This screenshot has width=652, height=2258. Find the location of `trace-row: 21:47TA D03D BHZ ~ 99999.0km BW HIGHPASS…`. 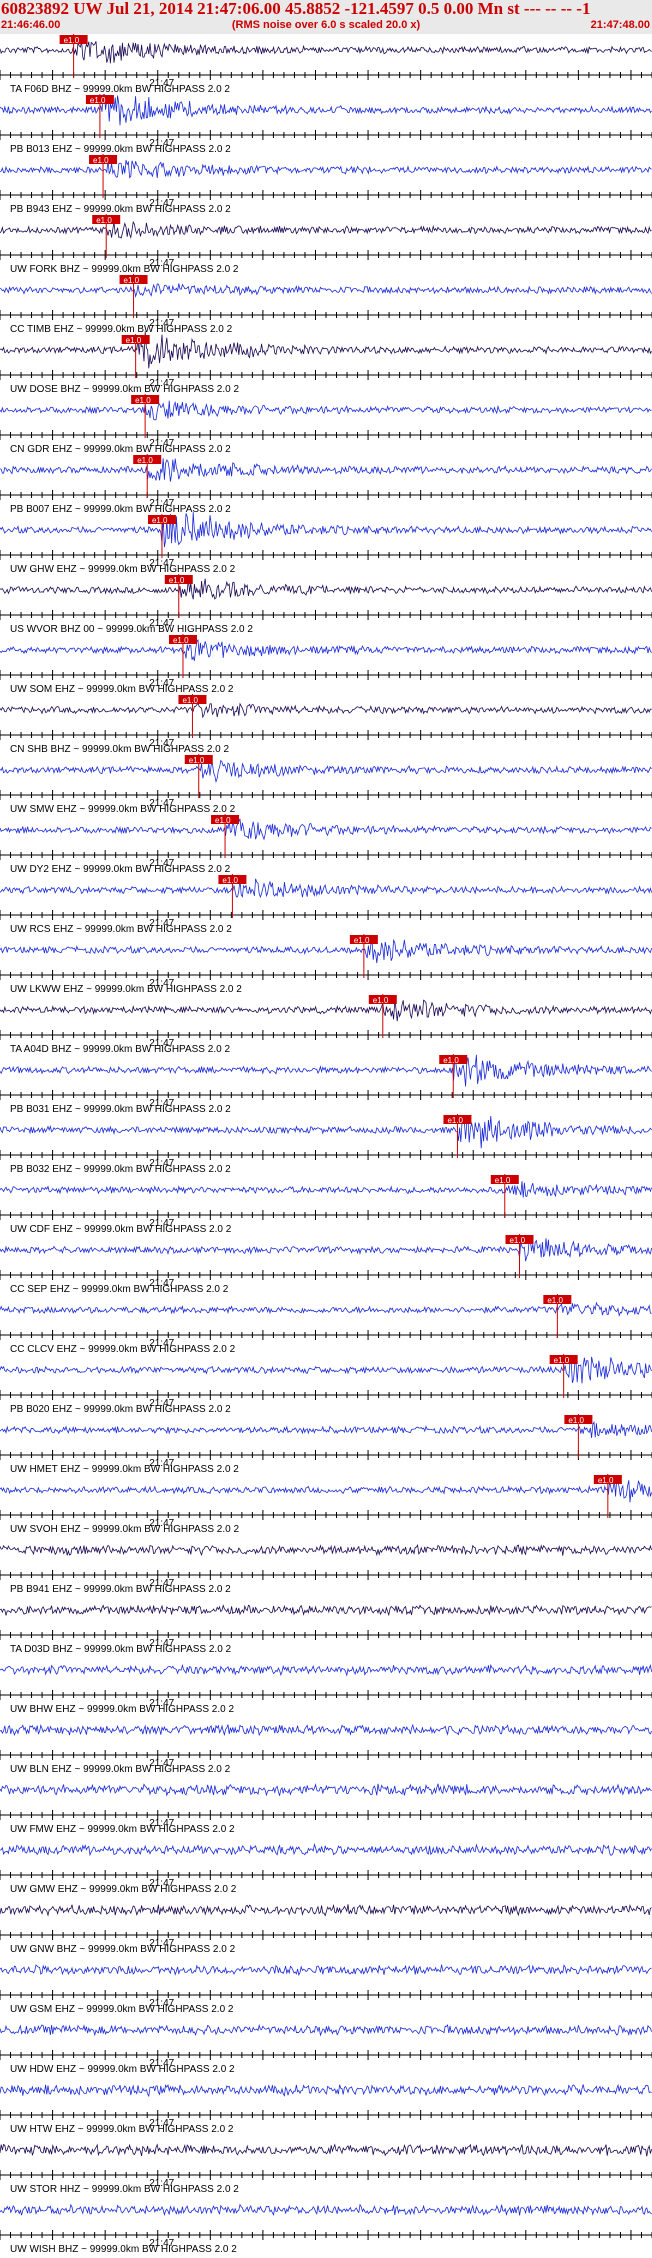

trace-row: 21:47TA D03D BHZ ~ 99999.0km BW HIGHPASS… is located at coordinates (326, 1629).